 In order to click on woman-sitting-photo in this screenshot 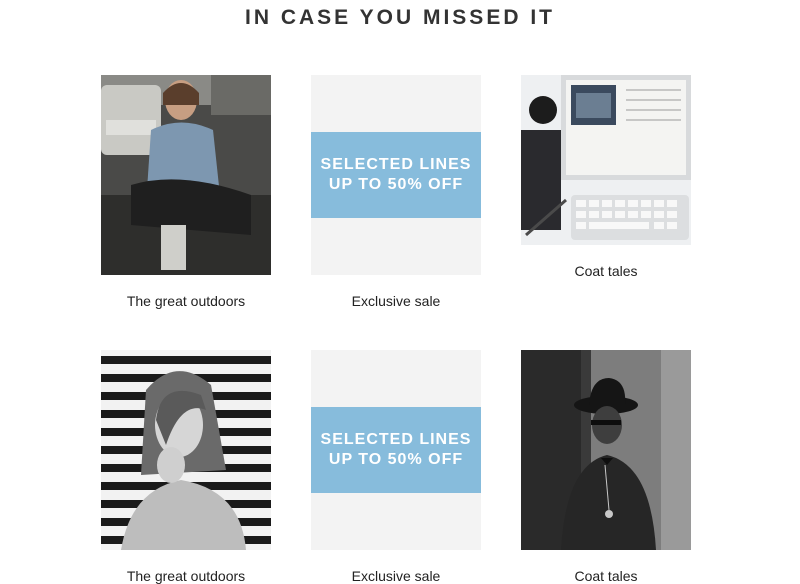, I will do `click(186, 175)`.